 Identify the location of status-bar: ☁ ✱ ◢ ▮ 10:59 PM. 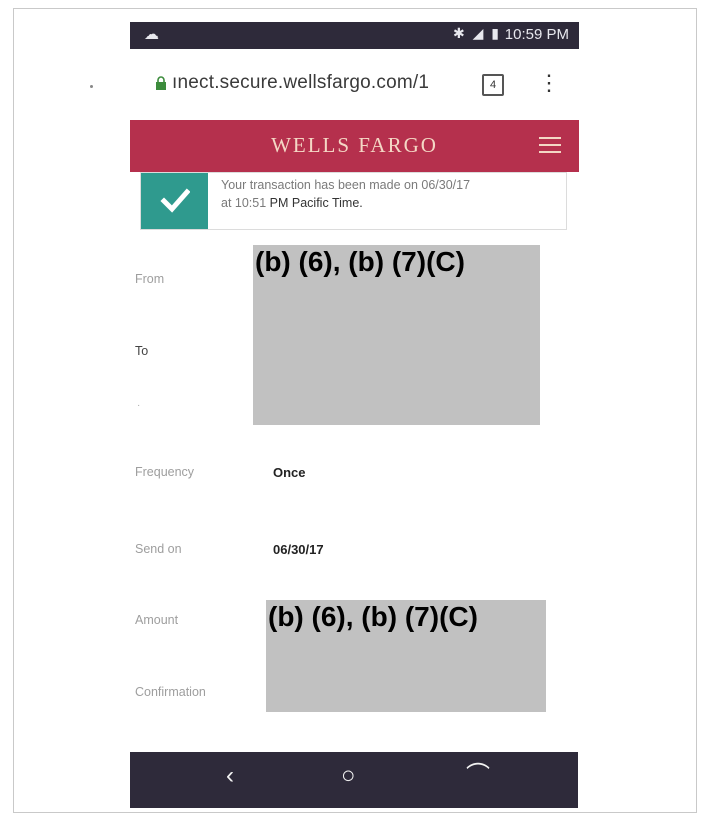
(354, 35).